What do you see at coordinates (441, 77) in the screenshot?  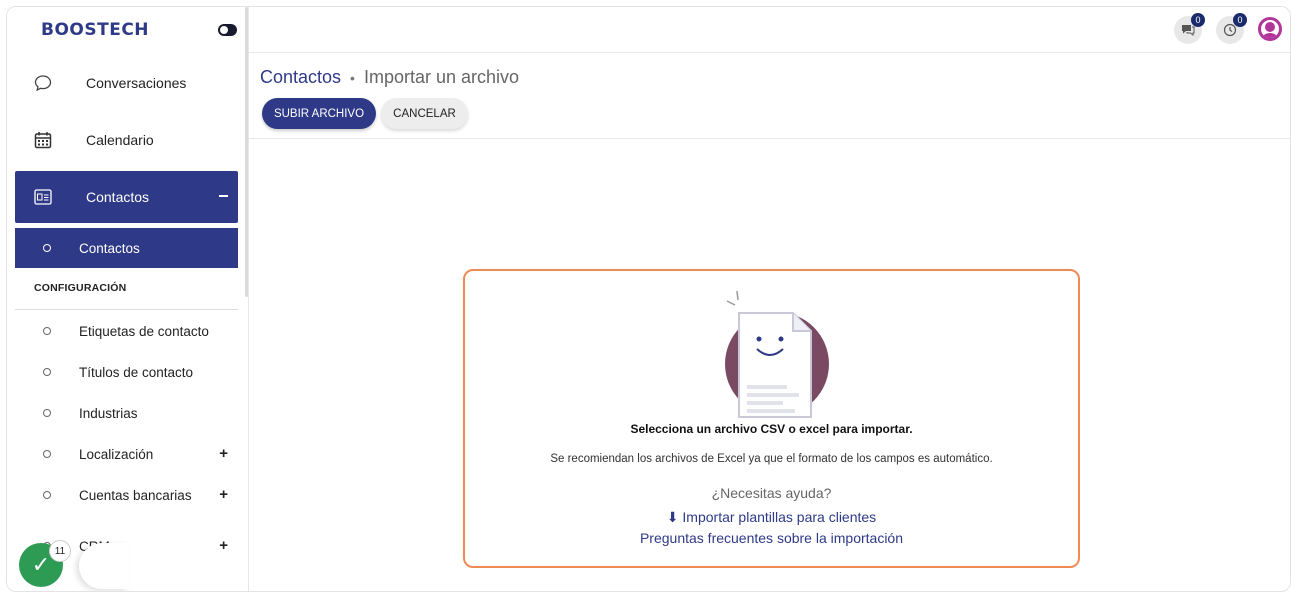 I see `breadcrumb-current: Importar un archivo` at bounding box center [441, 77].